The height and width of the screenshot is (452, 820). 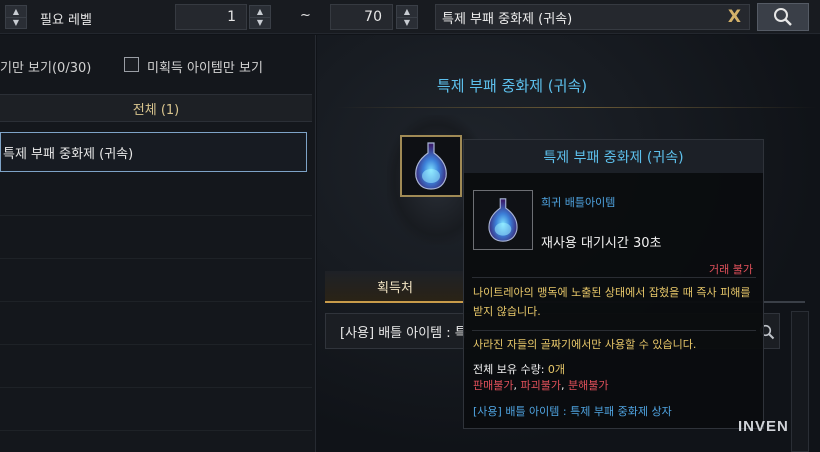 I want to click on level-min-stepper: ▲ ▼, so click(x=260, y=17).